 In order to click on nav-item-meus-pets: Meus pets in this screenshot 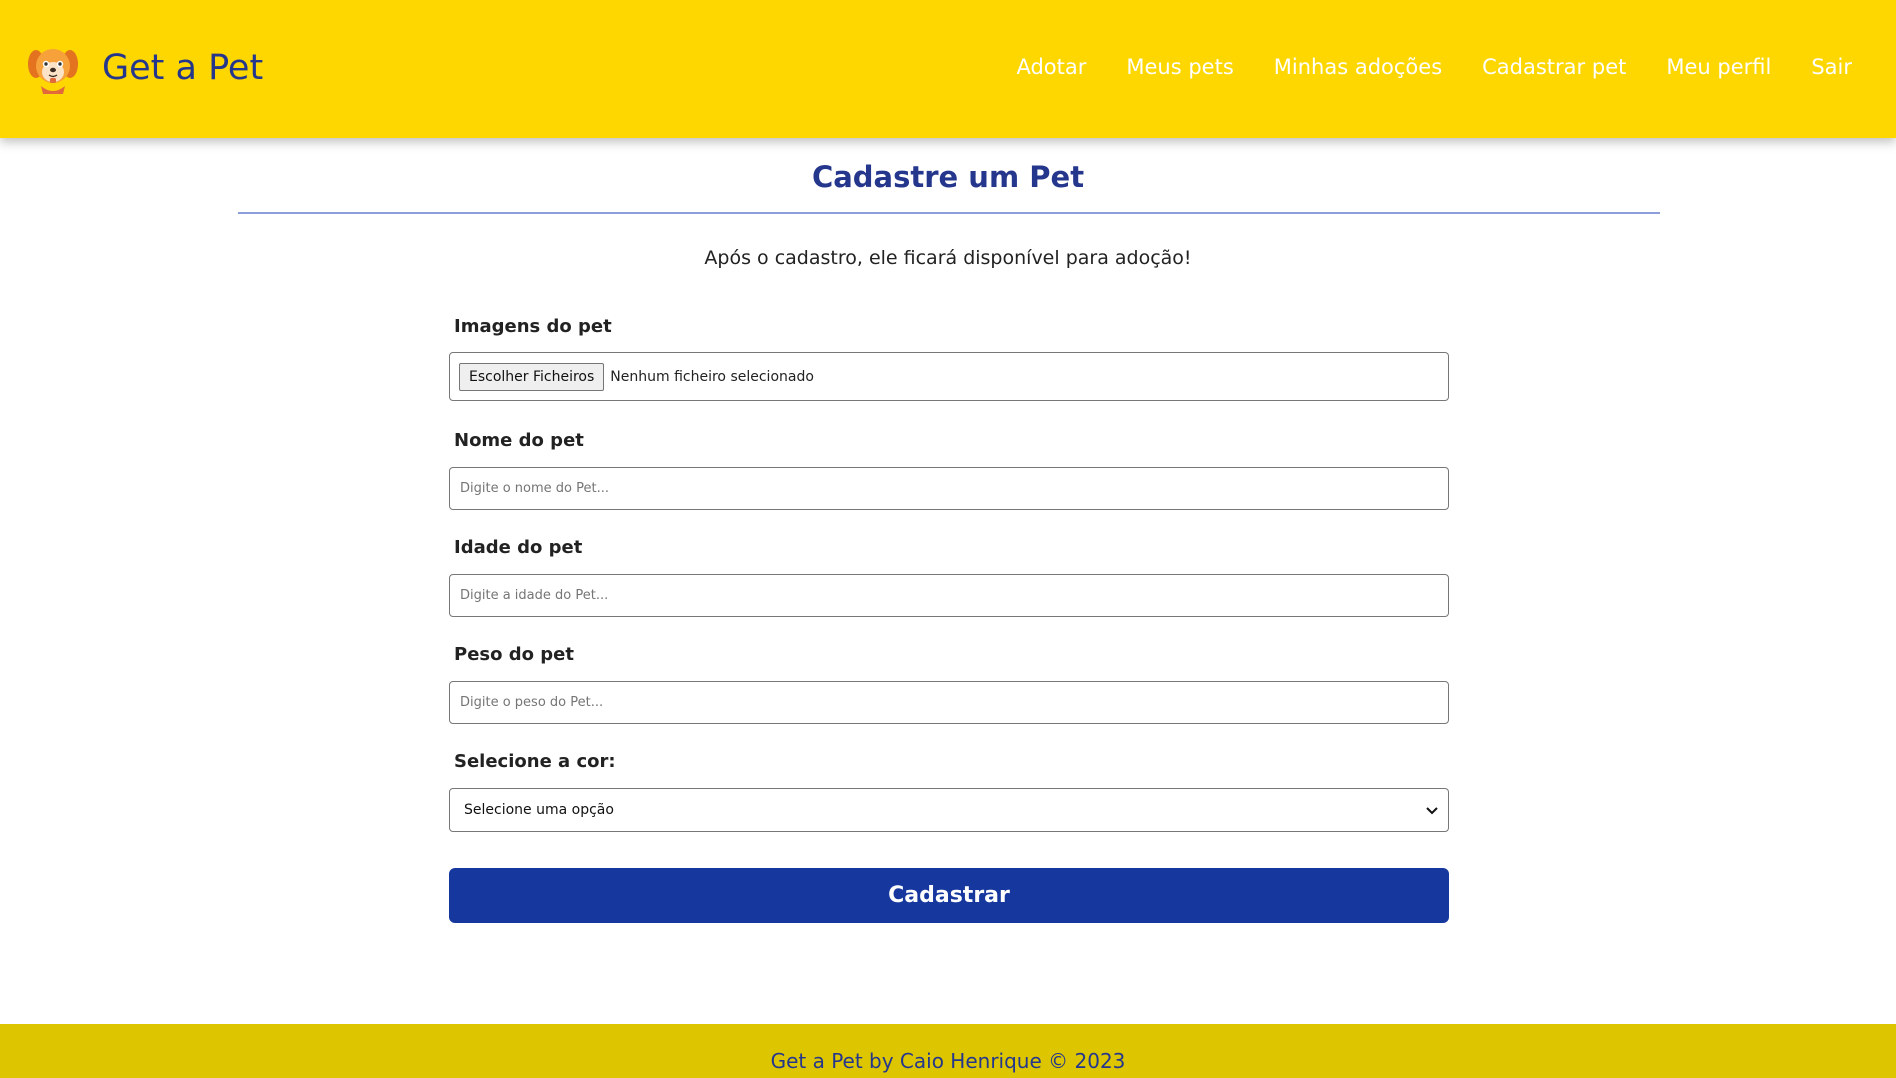, I will do `click(1179, 67)`.